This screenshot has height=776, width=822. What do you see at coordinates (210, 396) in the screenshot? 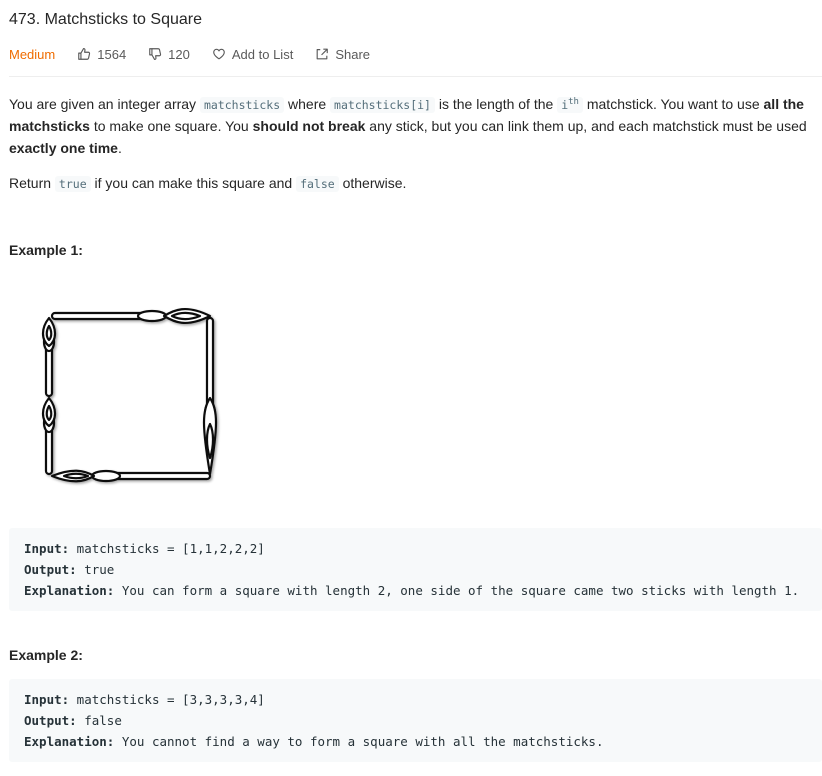
I see `matchstick-right` at bounding box center [210, 396].